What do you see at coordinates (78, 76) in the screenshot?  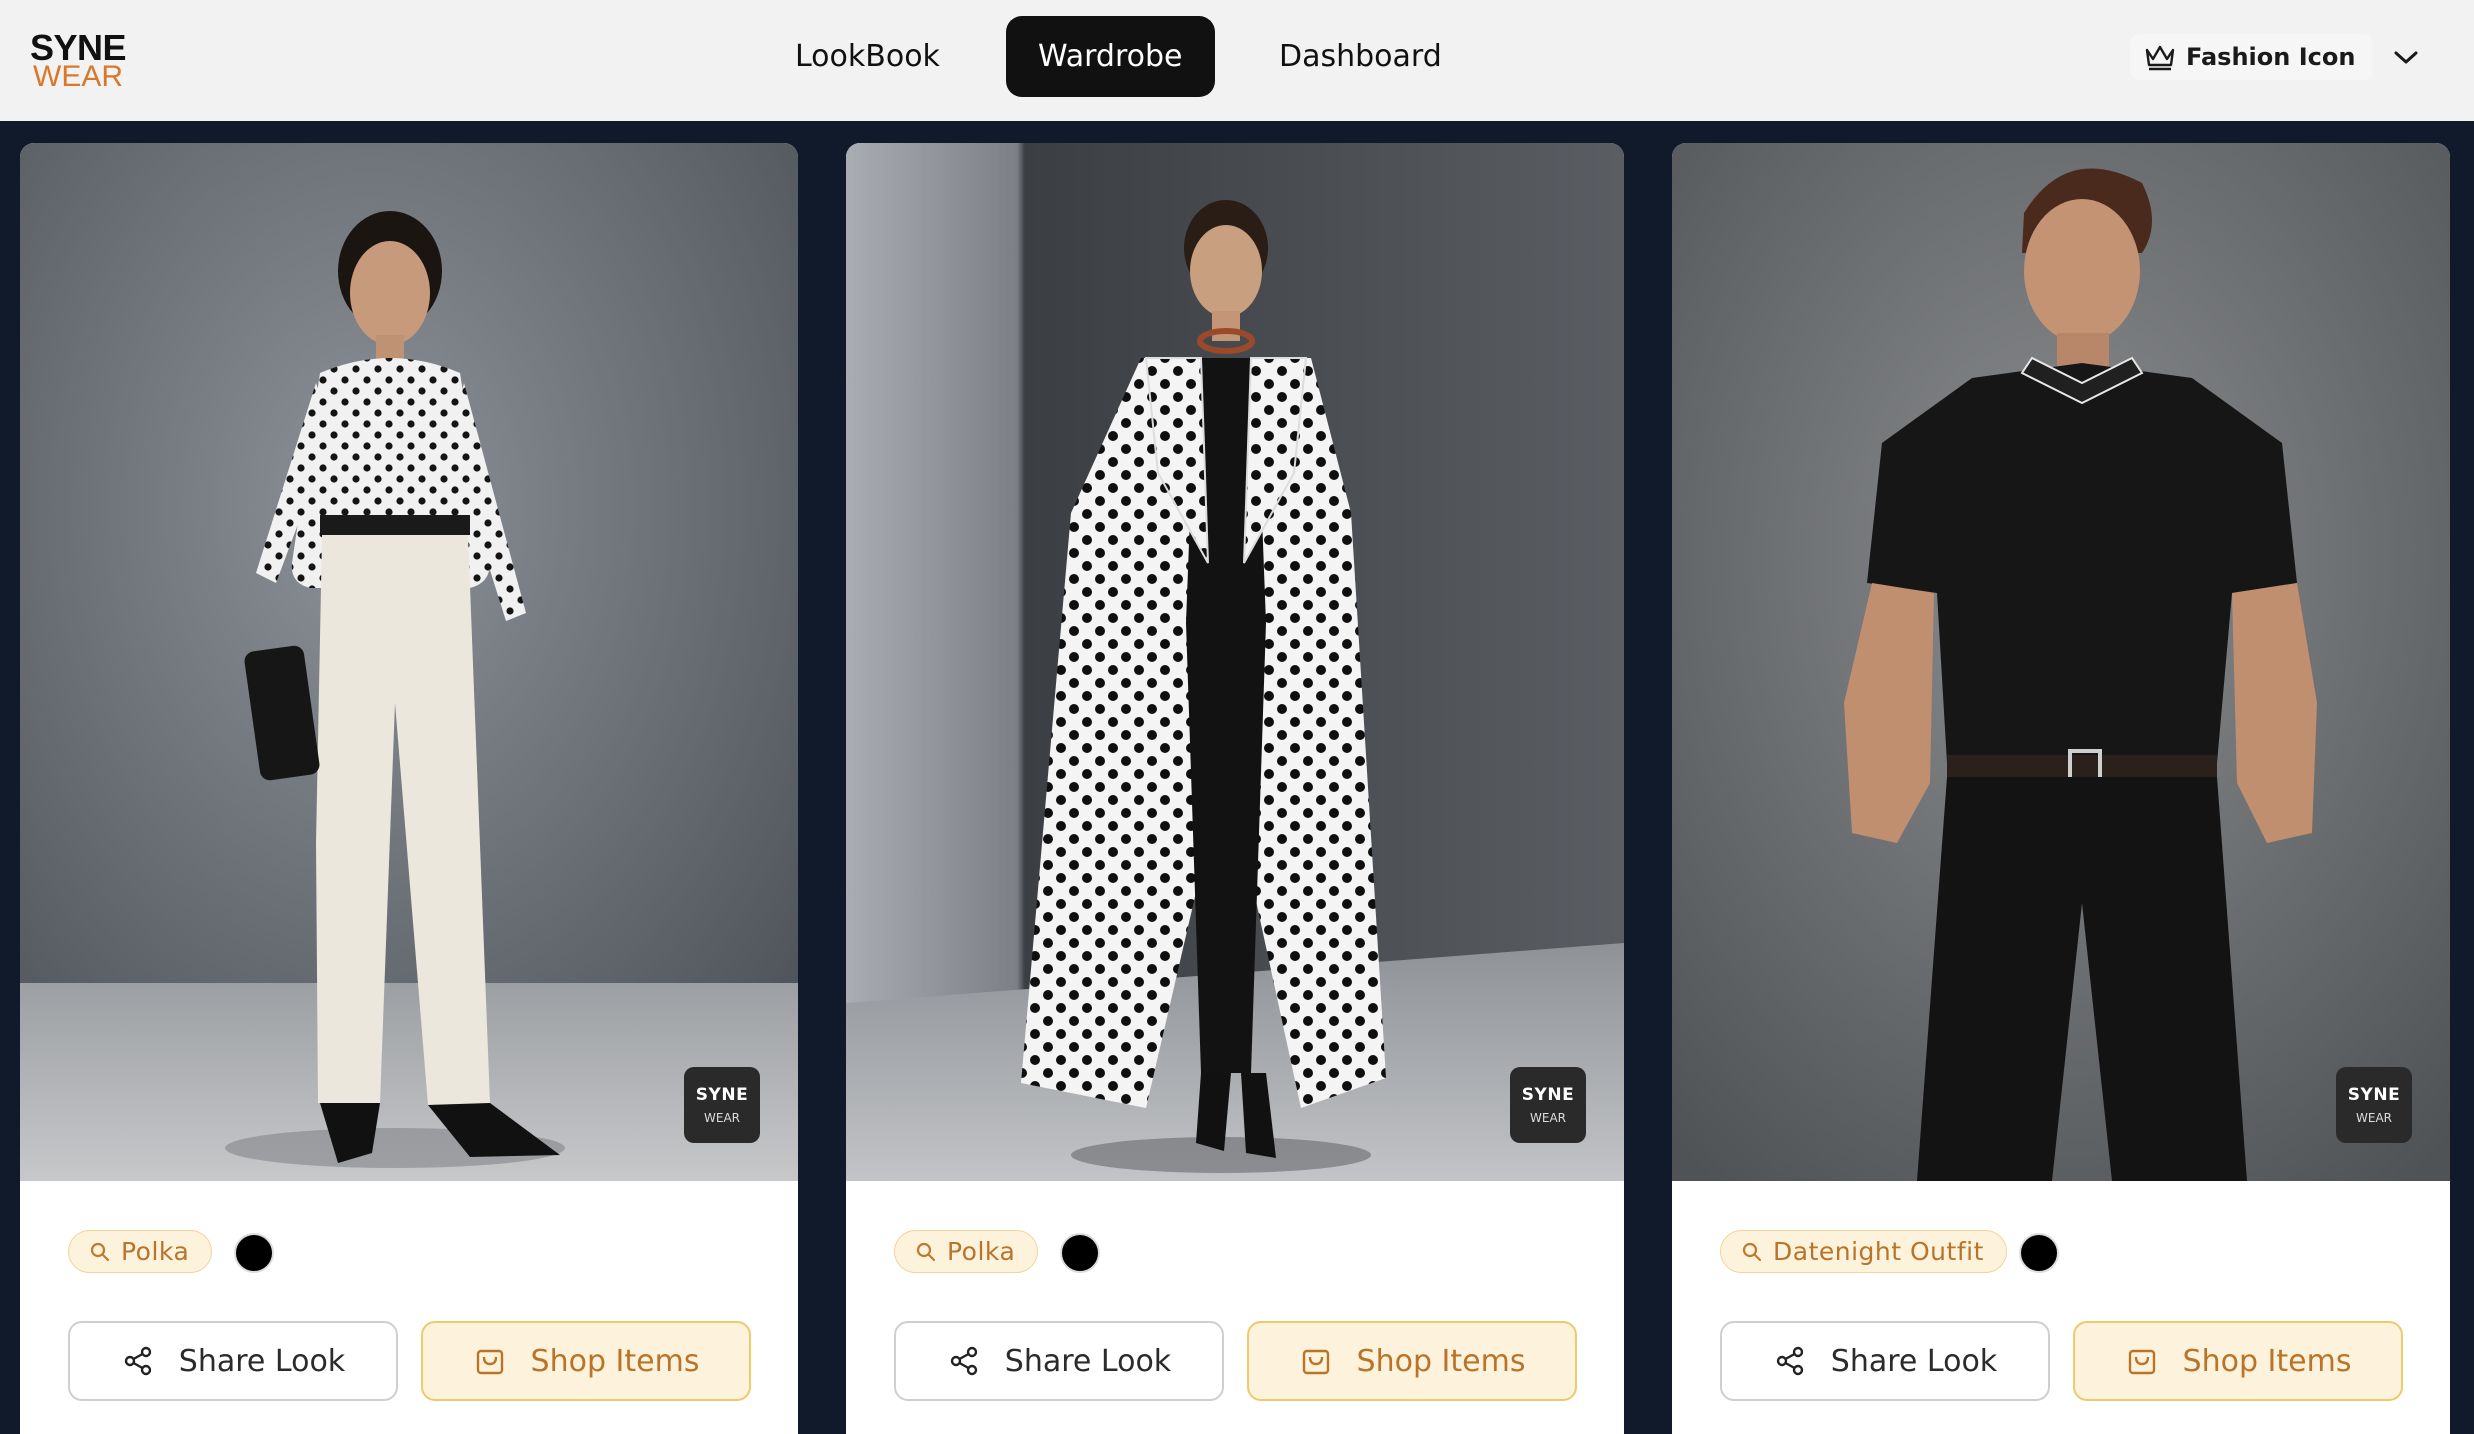 I see `brand-logo-line2: WEAR` at bounding box center [78, 76].